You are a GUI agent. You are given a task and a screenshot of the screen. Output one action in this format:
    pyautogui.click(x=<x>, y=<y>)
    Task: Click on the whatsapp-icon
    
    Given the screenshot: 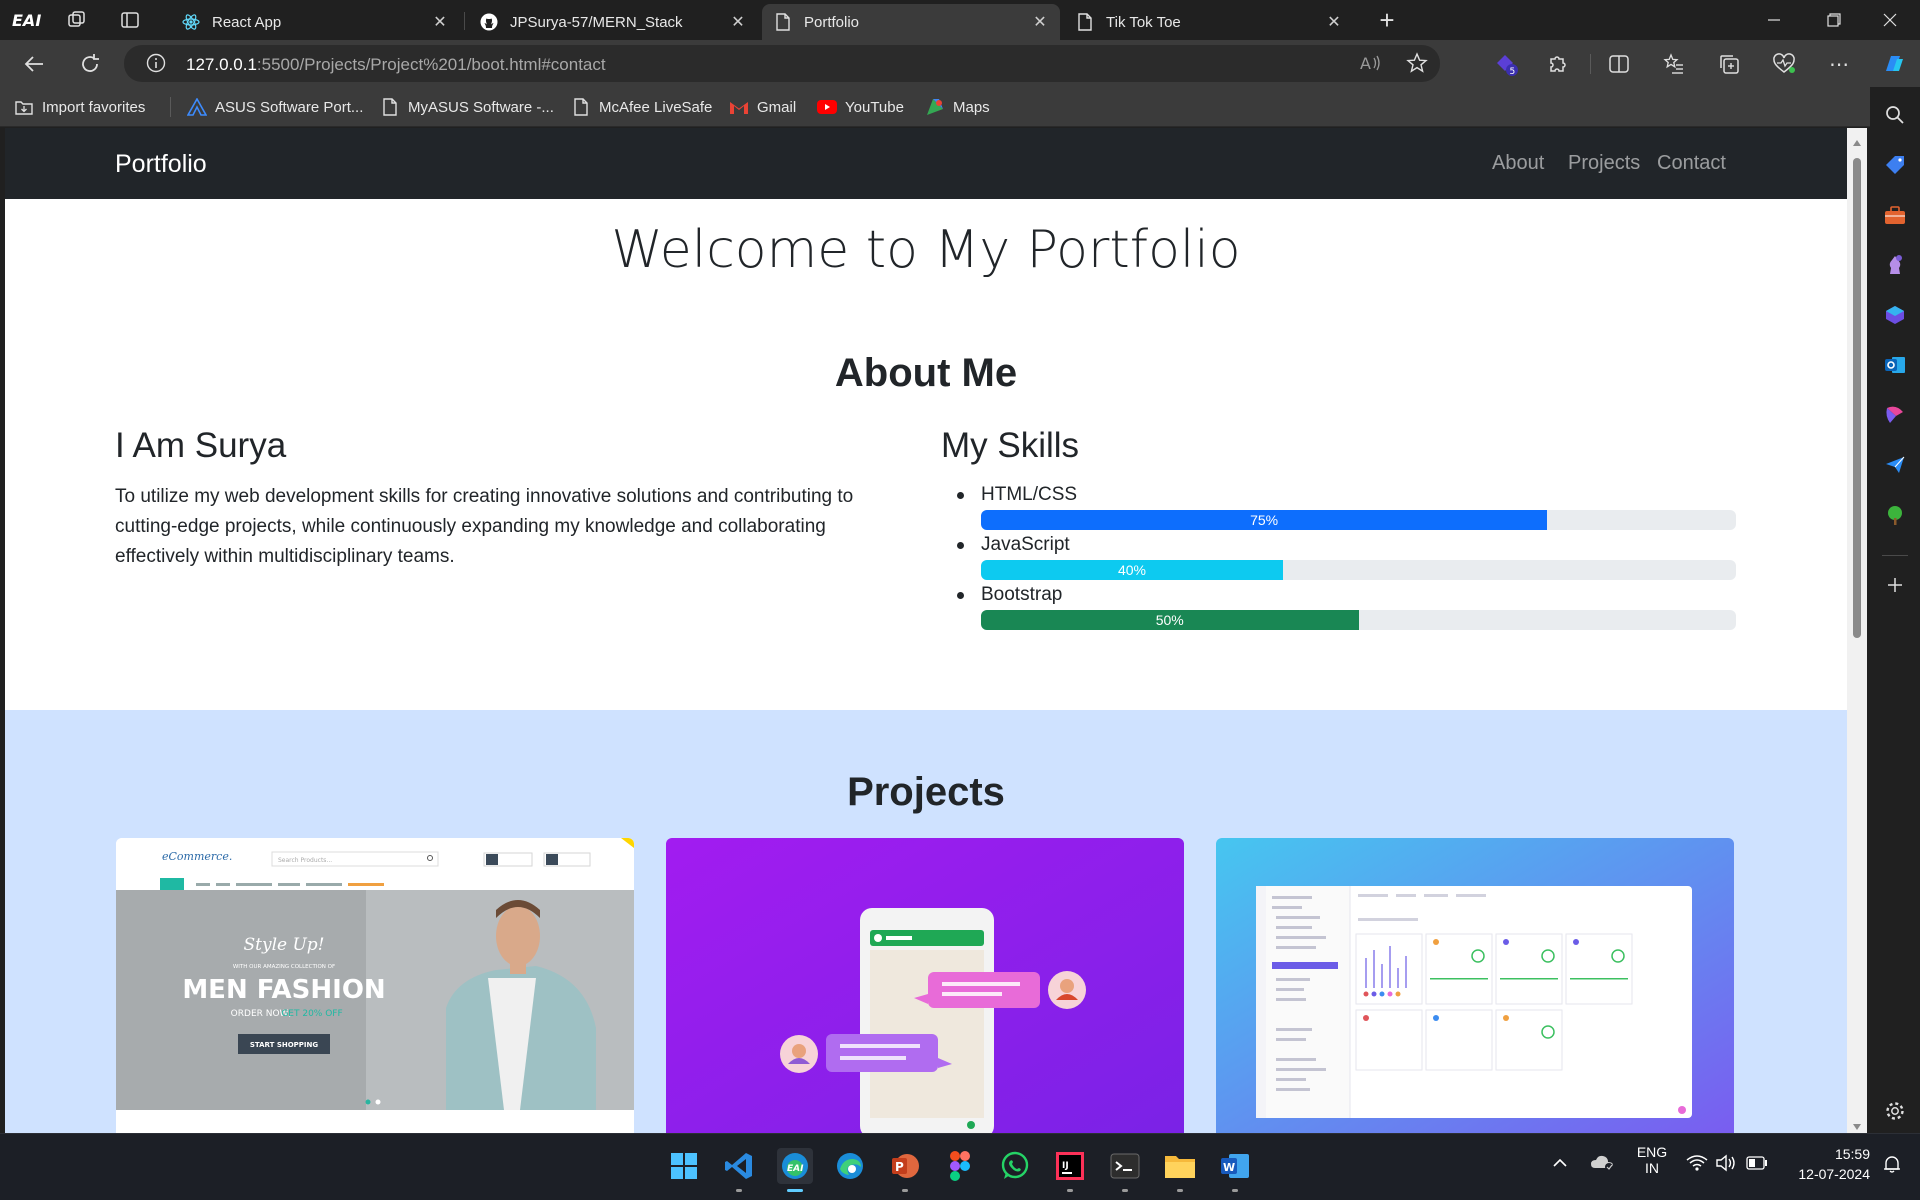 What is the action you would take?
    pyautogui.click(x=1015, y=1166)
    